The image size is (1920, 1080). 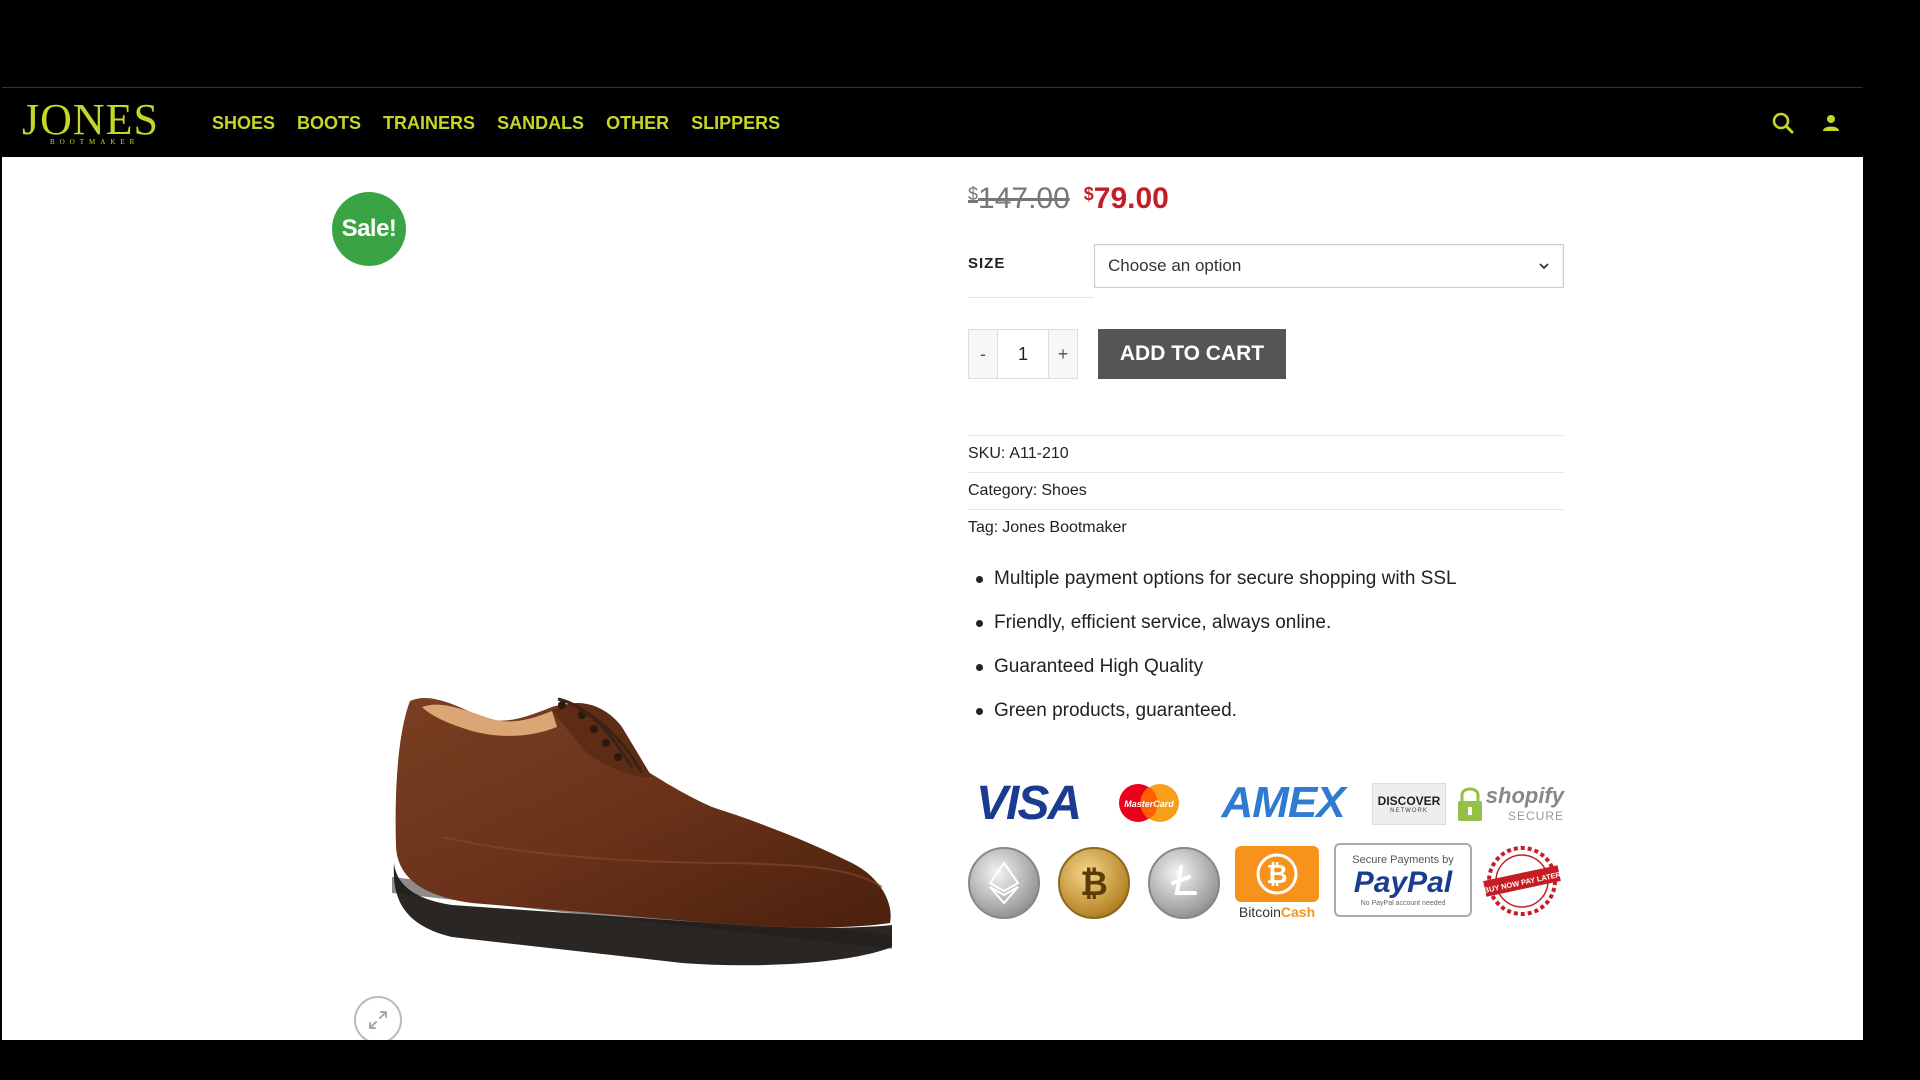 I want to click on buy-now-pay-later-seal: BUY NOW PAY LATER, so click(x=1522, y=881).